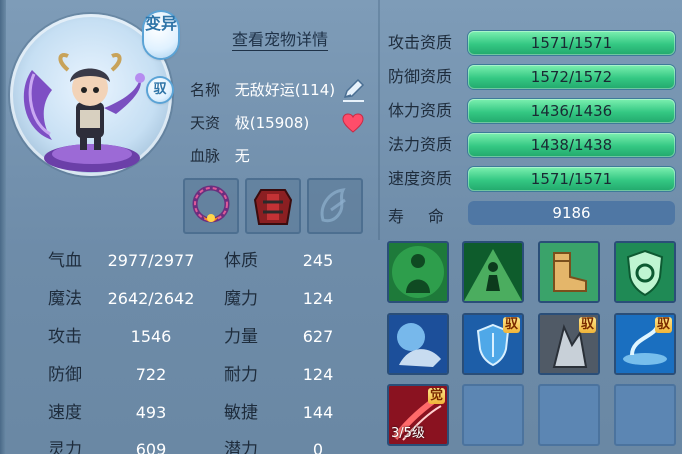  I want to click on pet-talent-value: 极(15908), so click(272, 123).